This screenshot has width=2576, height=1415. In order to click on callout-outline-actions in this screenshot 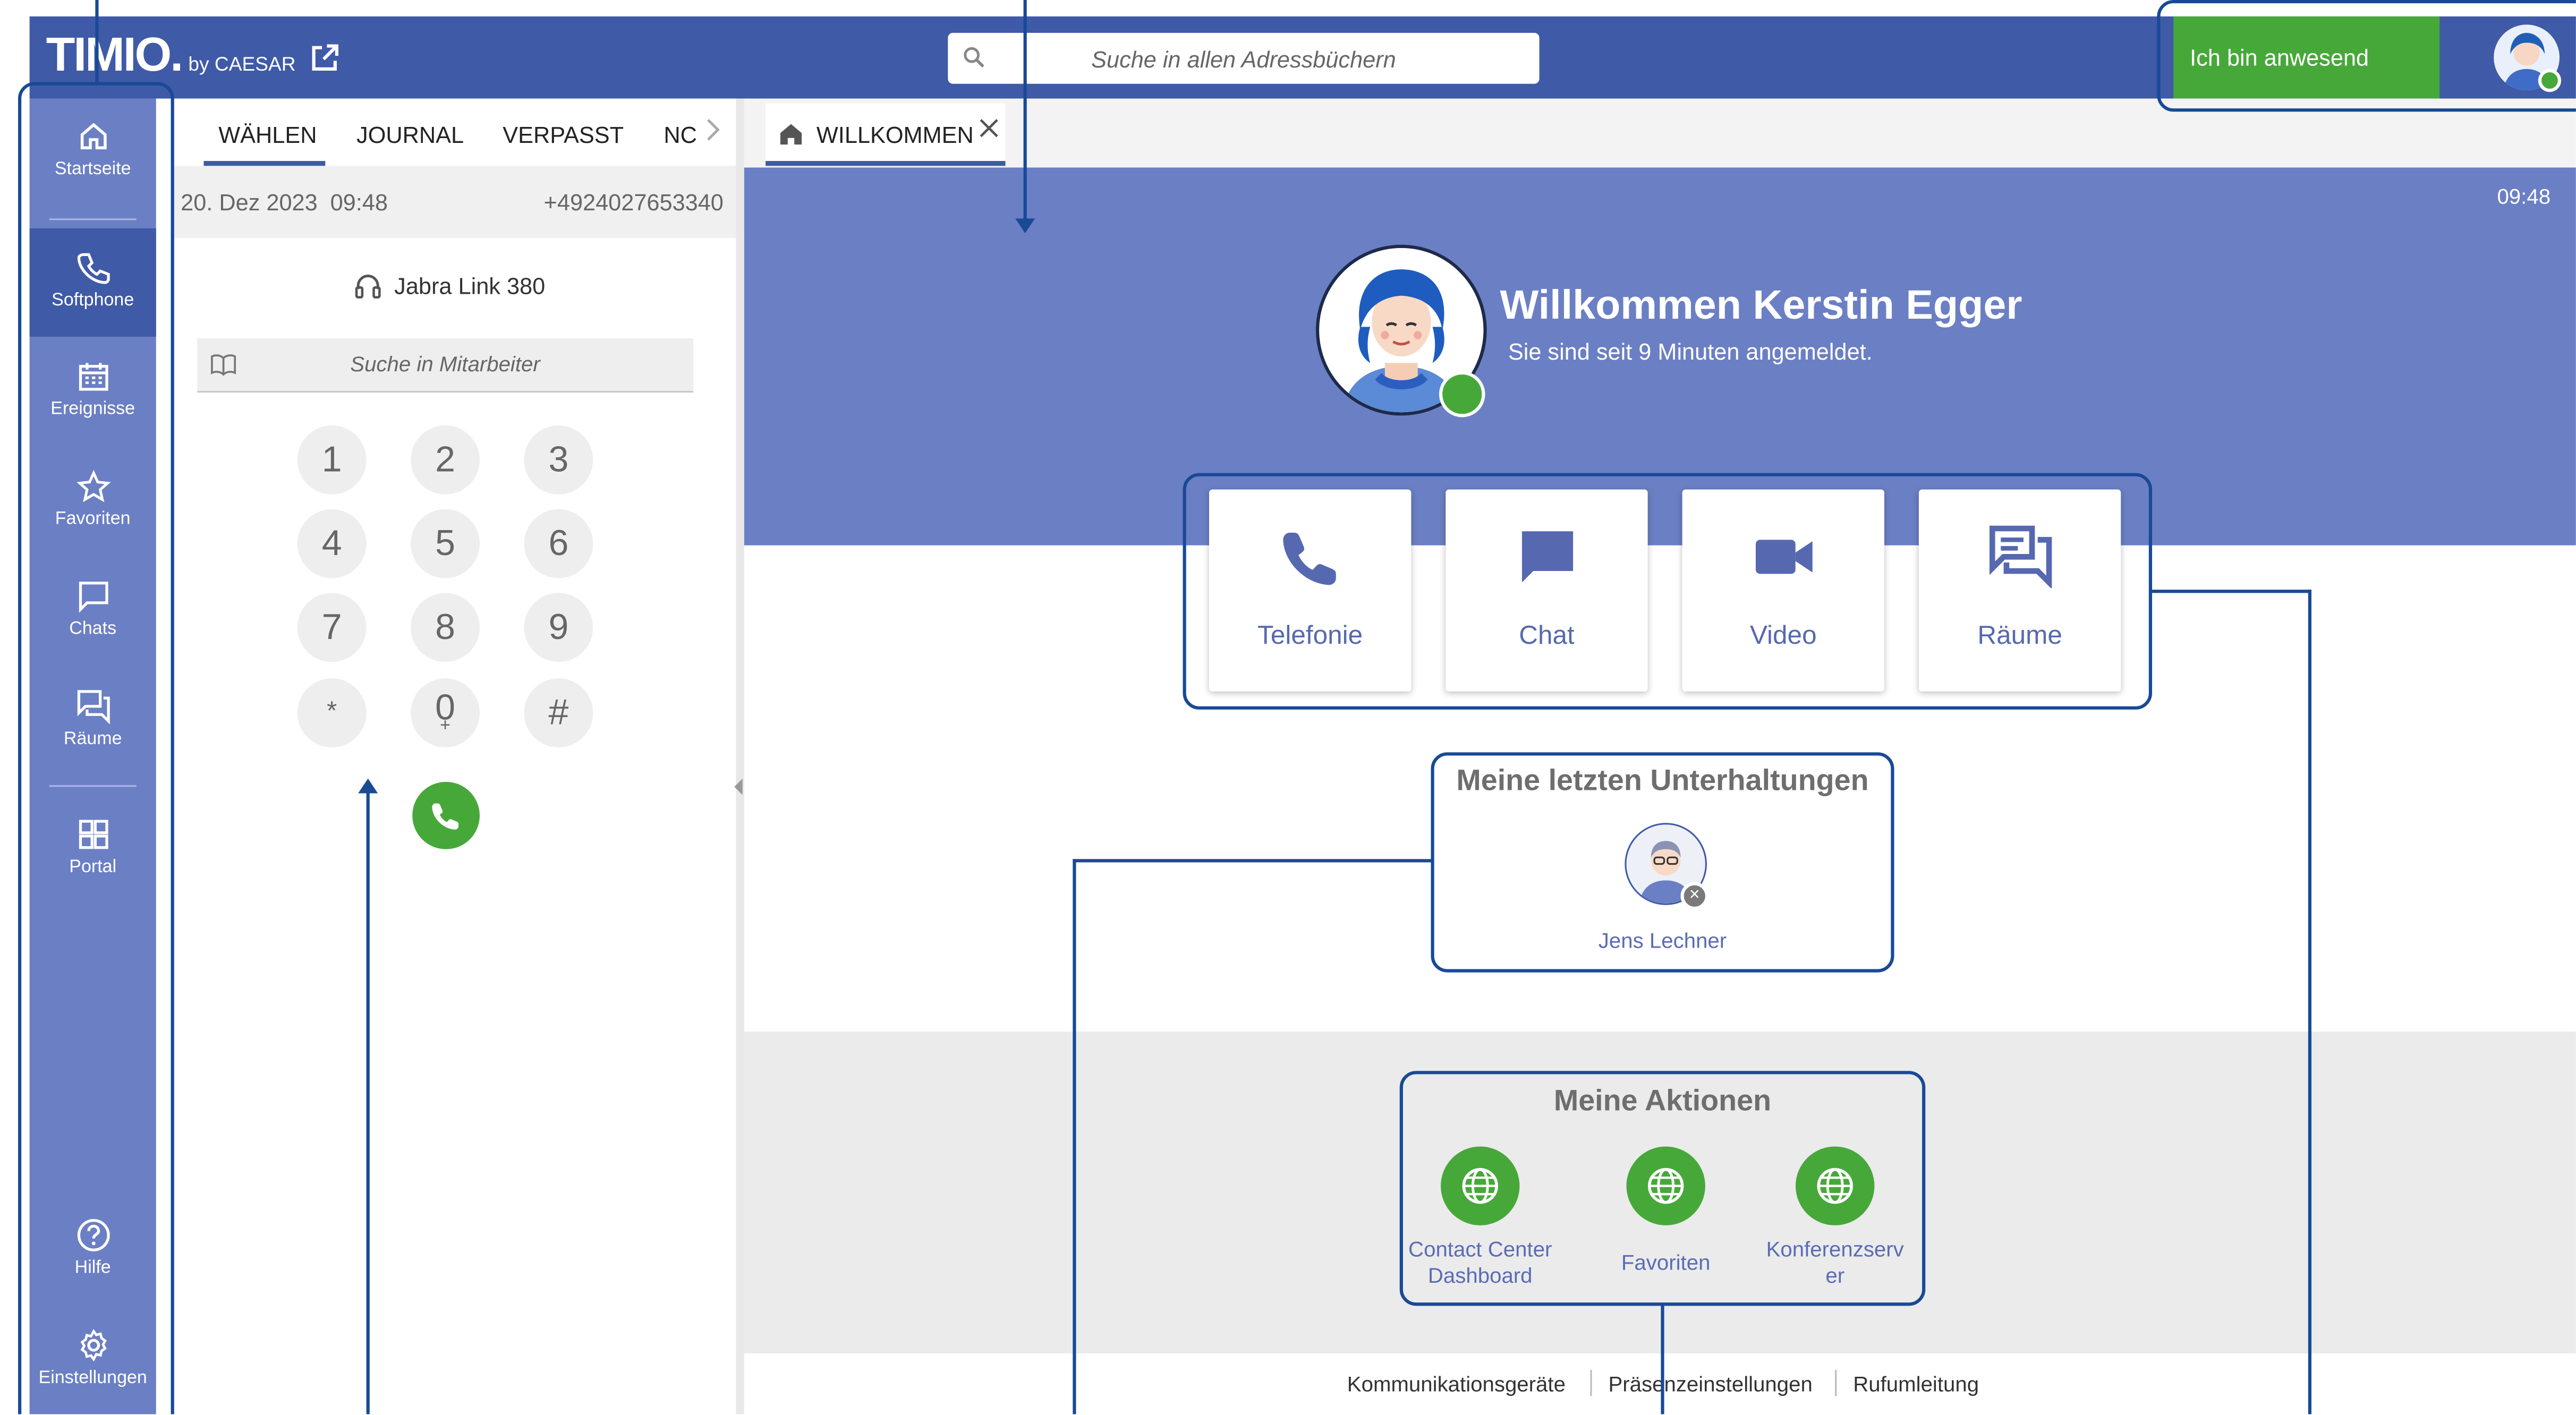, I will do `click(1662, 1189)`.